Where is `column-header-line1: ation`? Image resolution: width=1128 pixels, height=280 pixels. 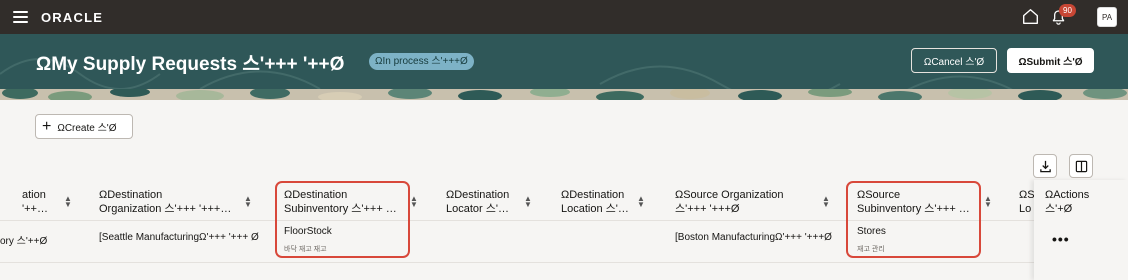 column-header-line1: ation is located at coordinates (34, 195).